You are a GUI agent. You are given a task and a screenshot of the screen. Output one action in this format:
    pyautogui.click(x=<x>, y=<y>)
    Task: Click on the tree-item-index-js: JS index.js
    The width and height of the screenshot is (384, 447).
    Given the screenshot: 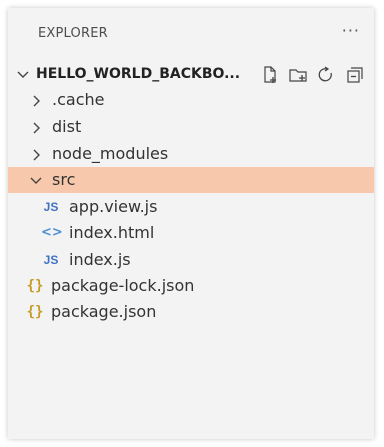 What is the action you would take?
    pyautogui.click(x=191, y=260)
    